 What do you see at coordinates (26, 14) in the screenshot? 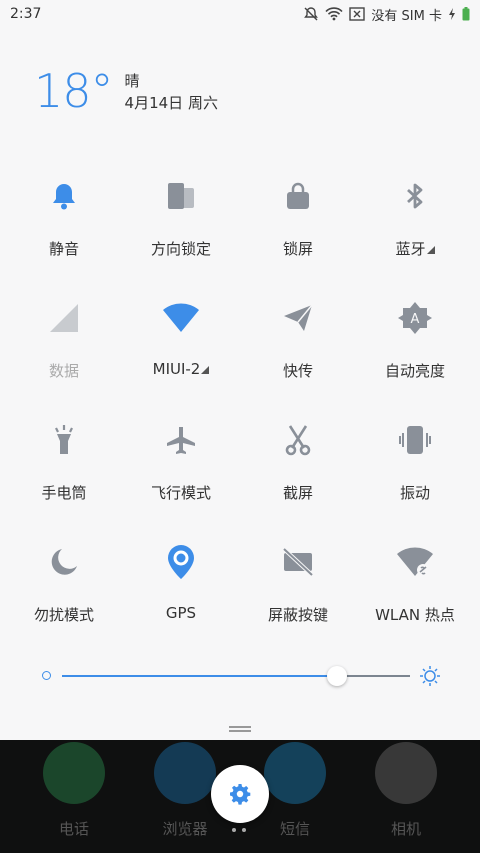
I see `status-time: 2:37` at bounding box center [26, 14].